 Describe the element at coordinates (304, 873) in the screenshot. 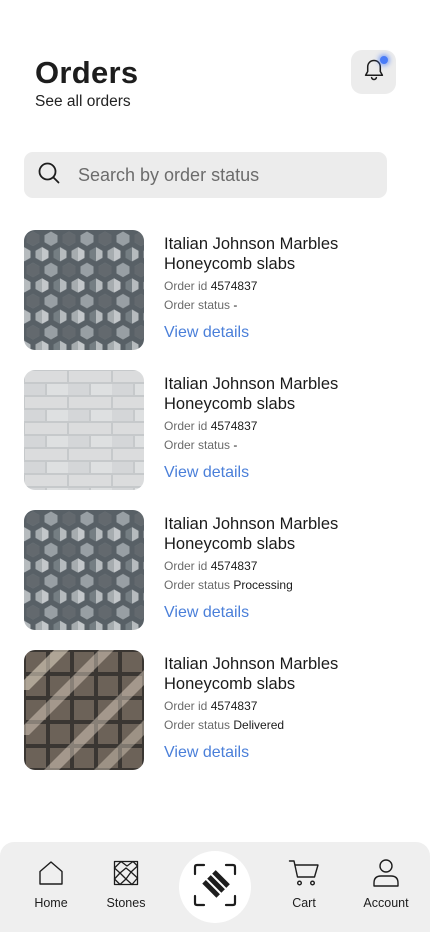

I see `cart-icon` at that location.